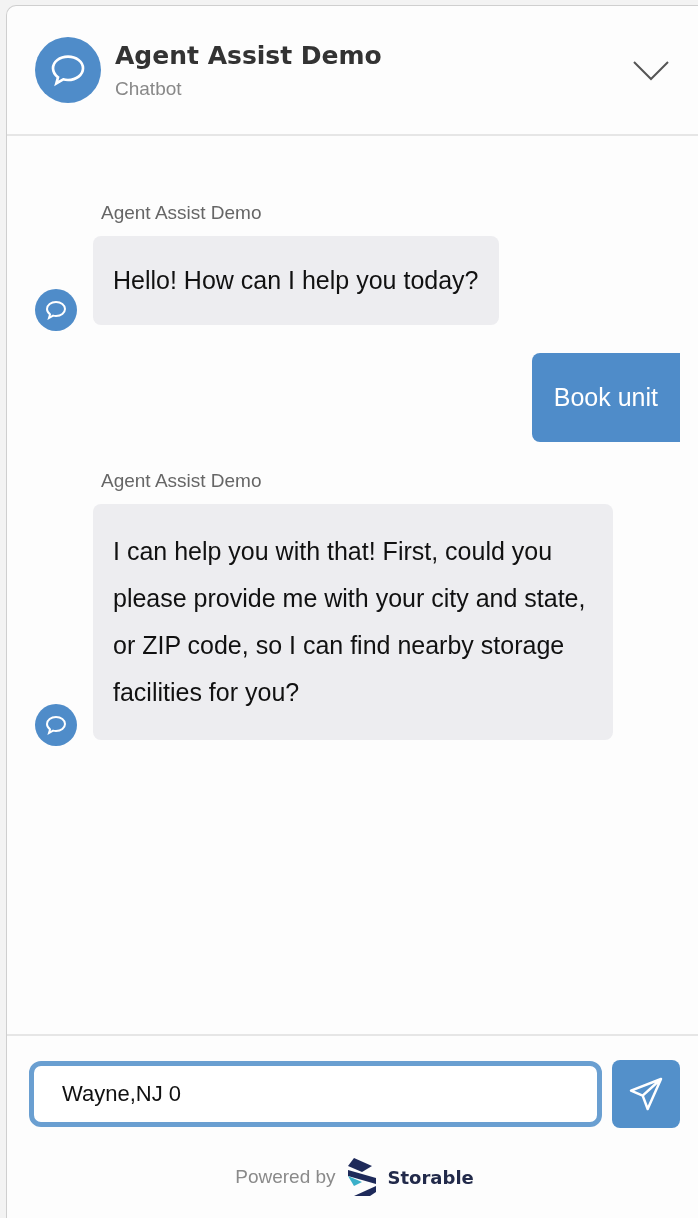 This screenshot has width=698, height=1218. What do you see at coordinates (651, 70) in the screenshot?
I see `chevron-icon` at bounding box center [651, 70].